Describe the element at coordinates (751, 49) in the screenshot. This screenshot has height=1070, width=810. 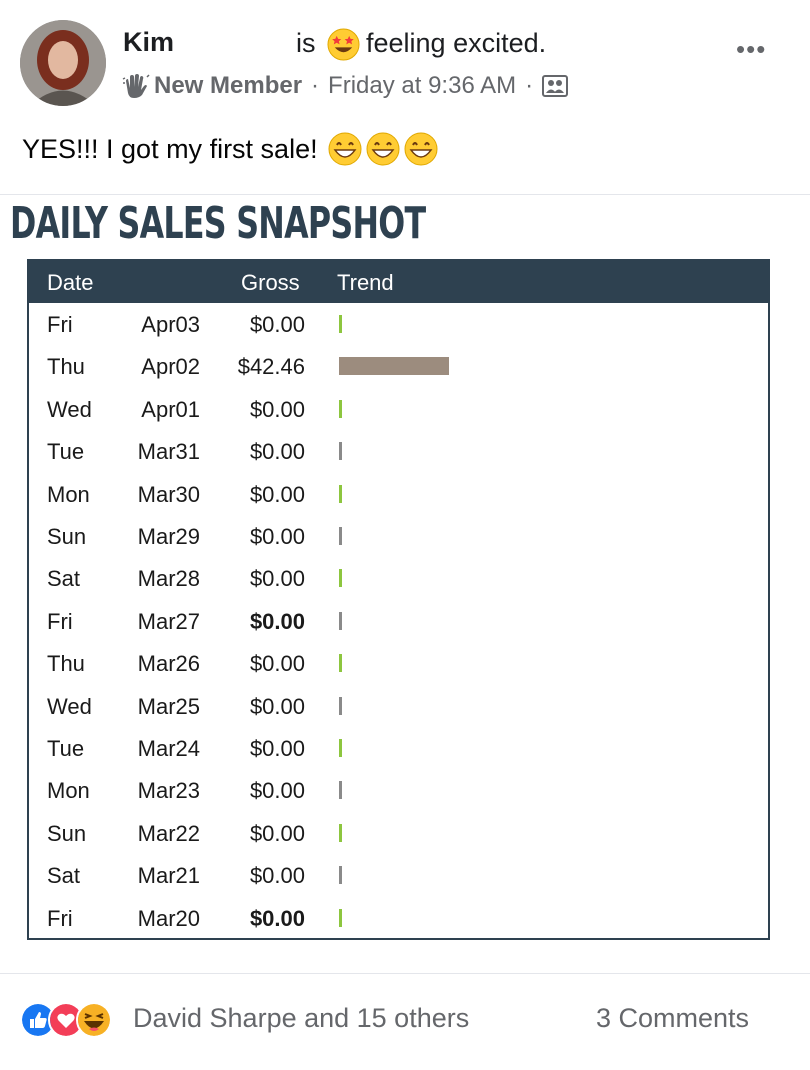
I see `more-options-icon: •••` at that location.